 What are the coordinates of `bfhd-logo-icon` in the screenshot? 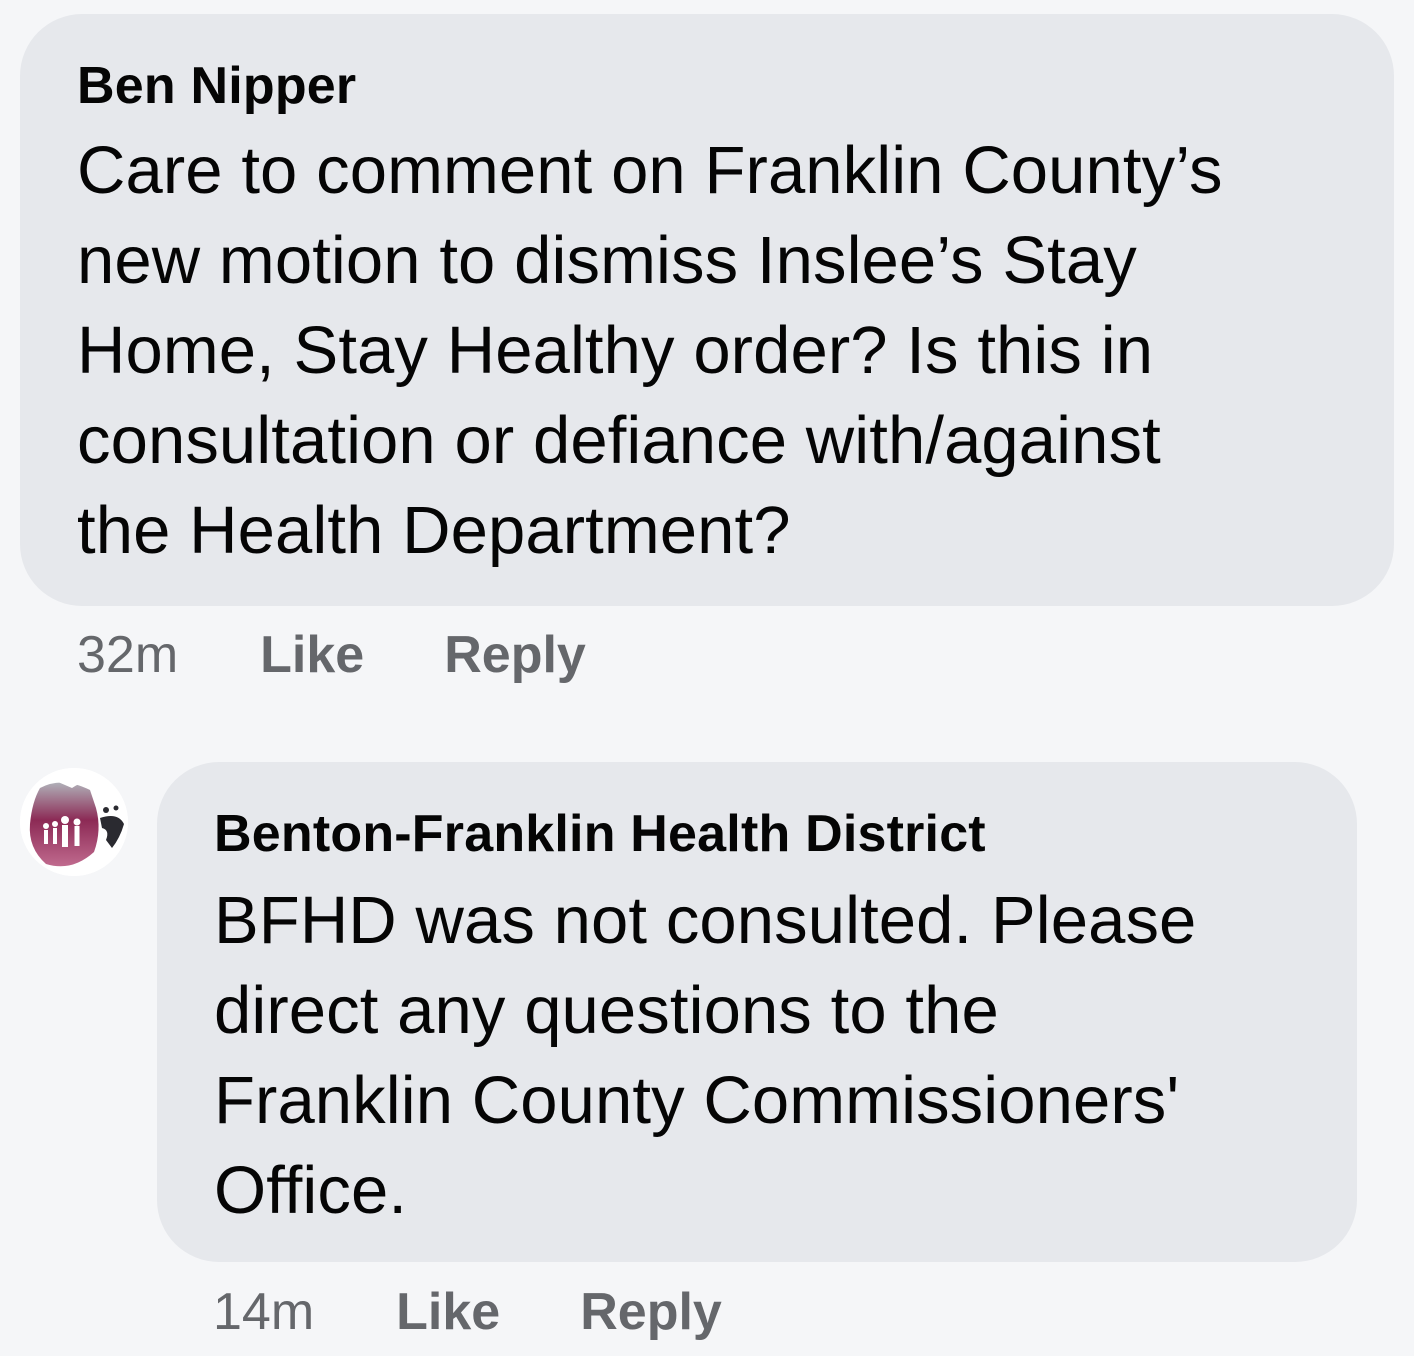 It's located at (74, 822).